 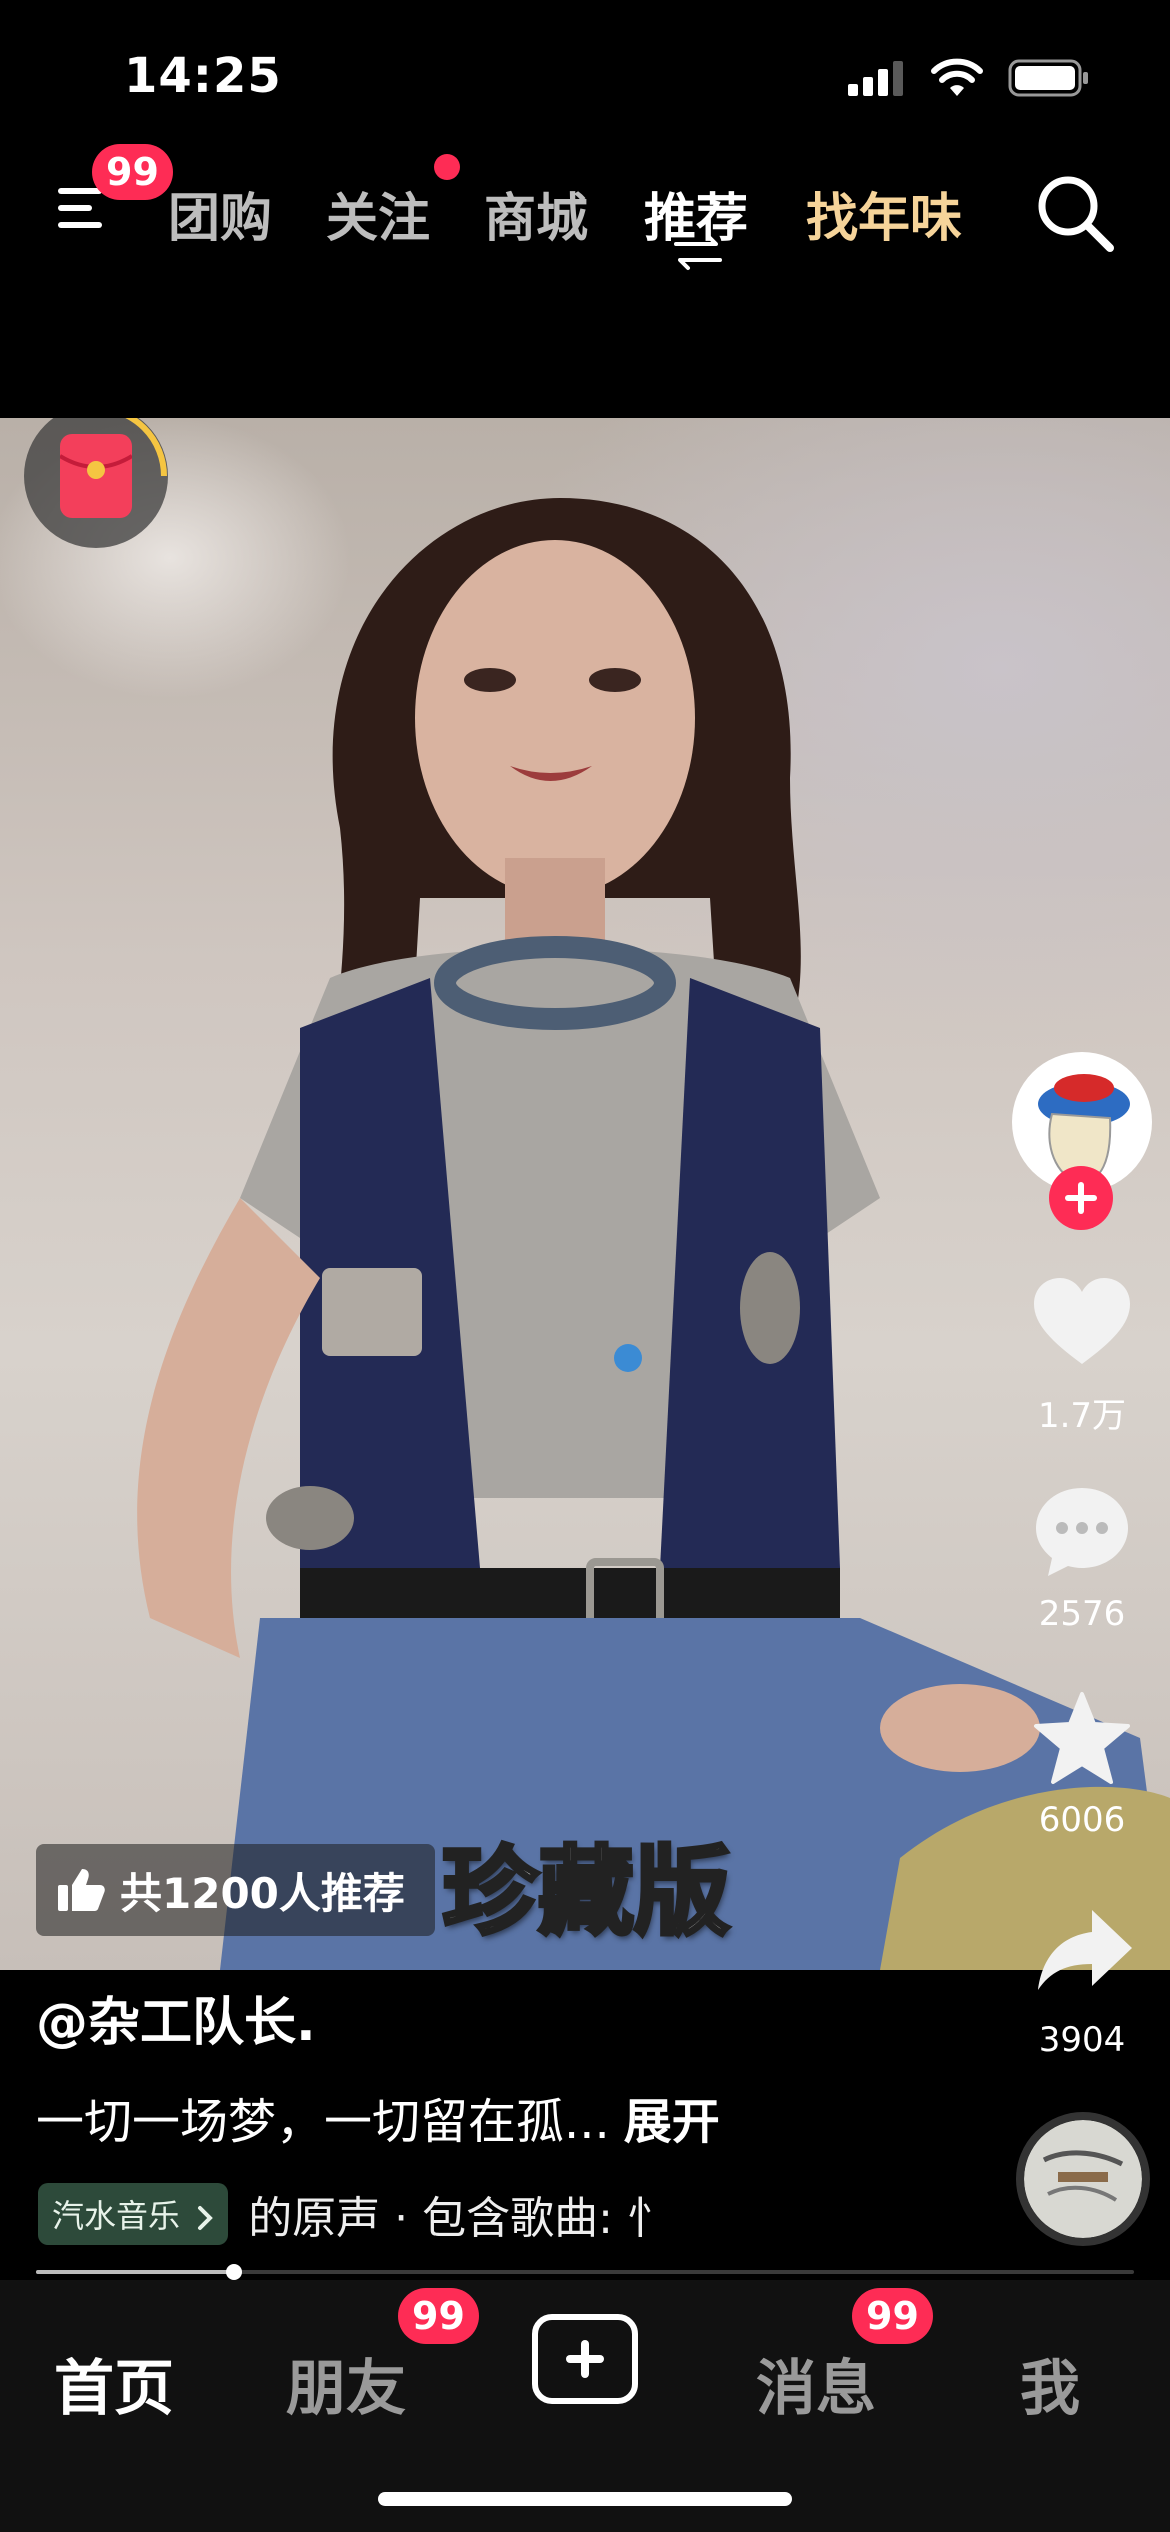 I want to click on tab-mall: 商城, so click(x=536, y=213).